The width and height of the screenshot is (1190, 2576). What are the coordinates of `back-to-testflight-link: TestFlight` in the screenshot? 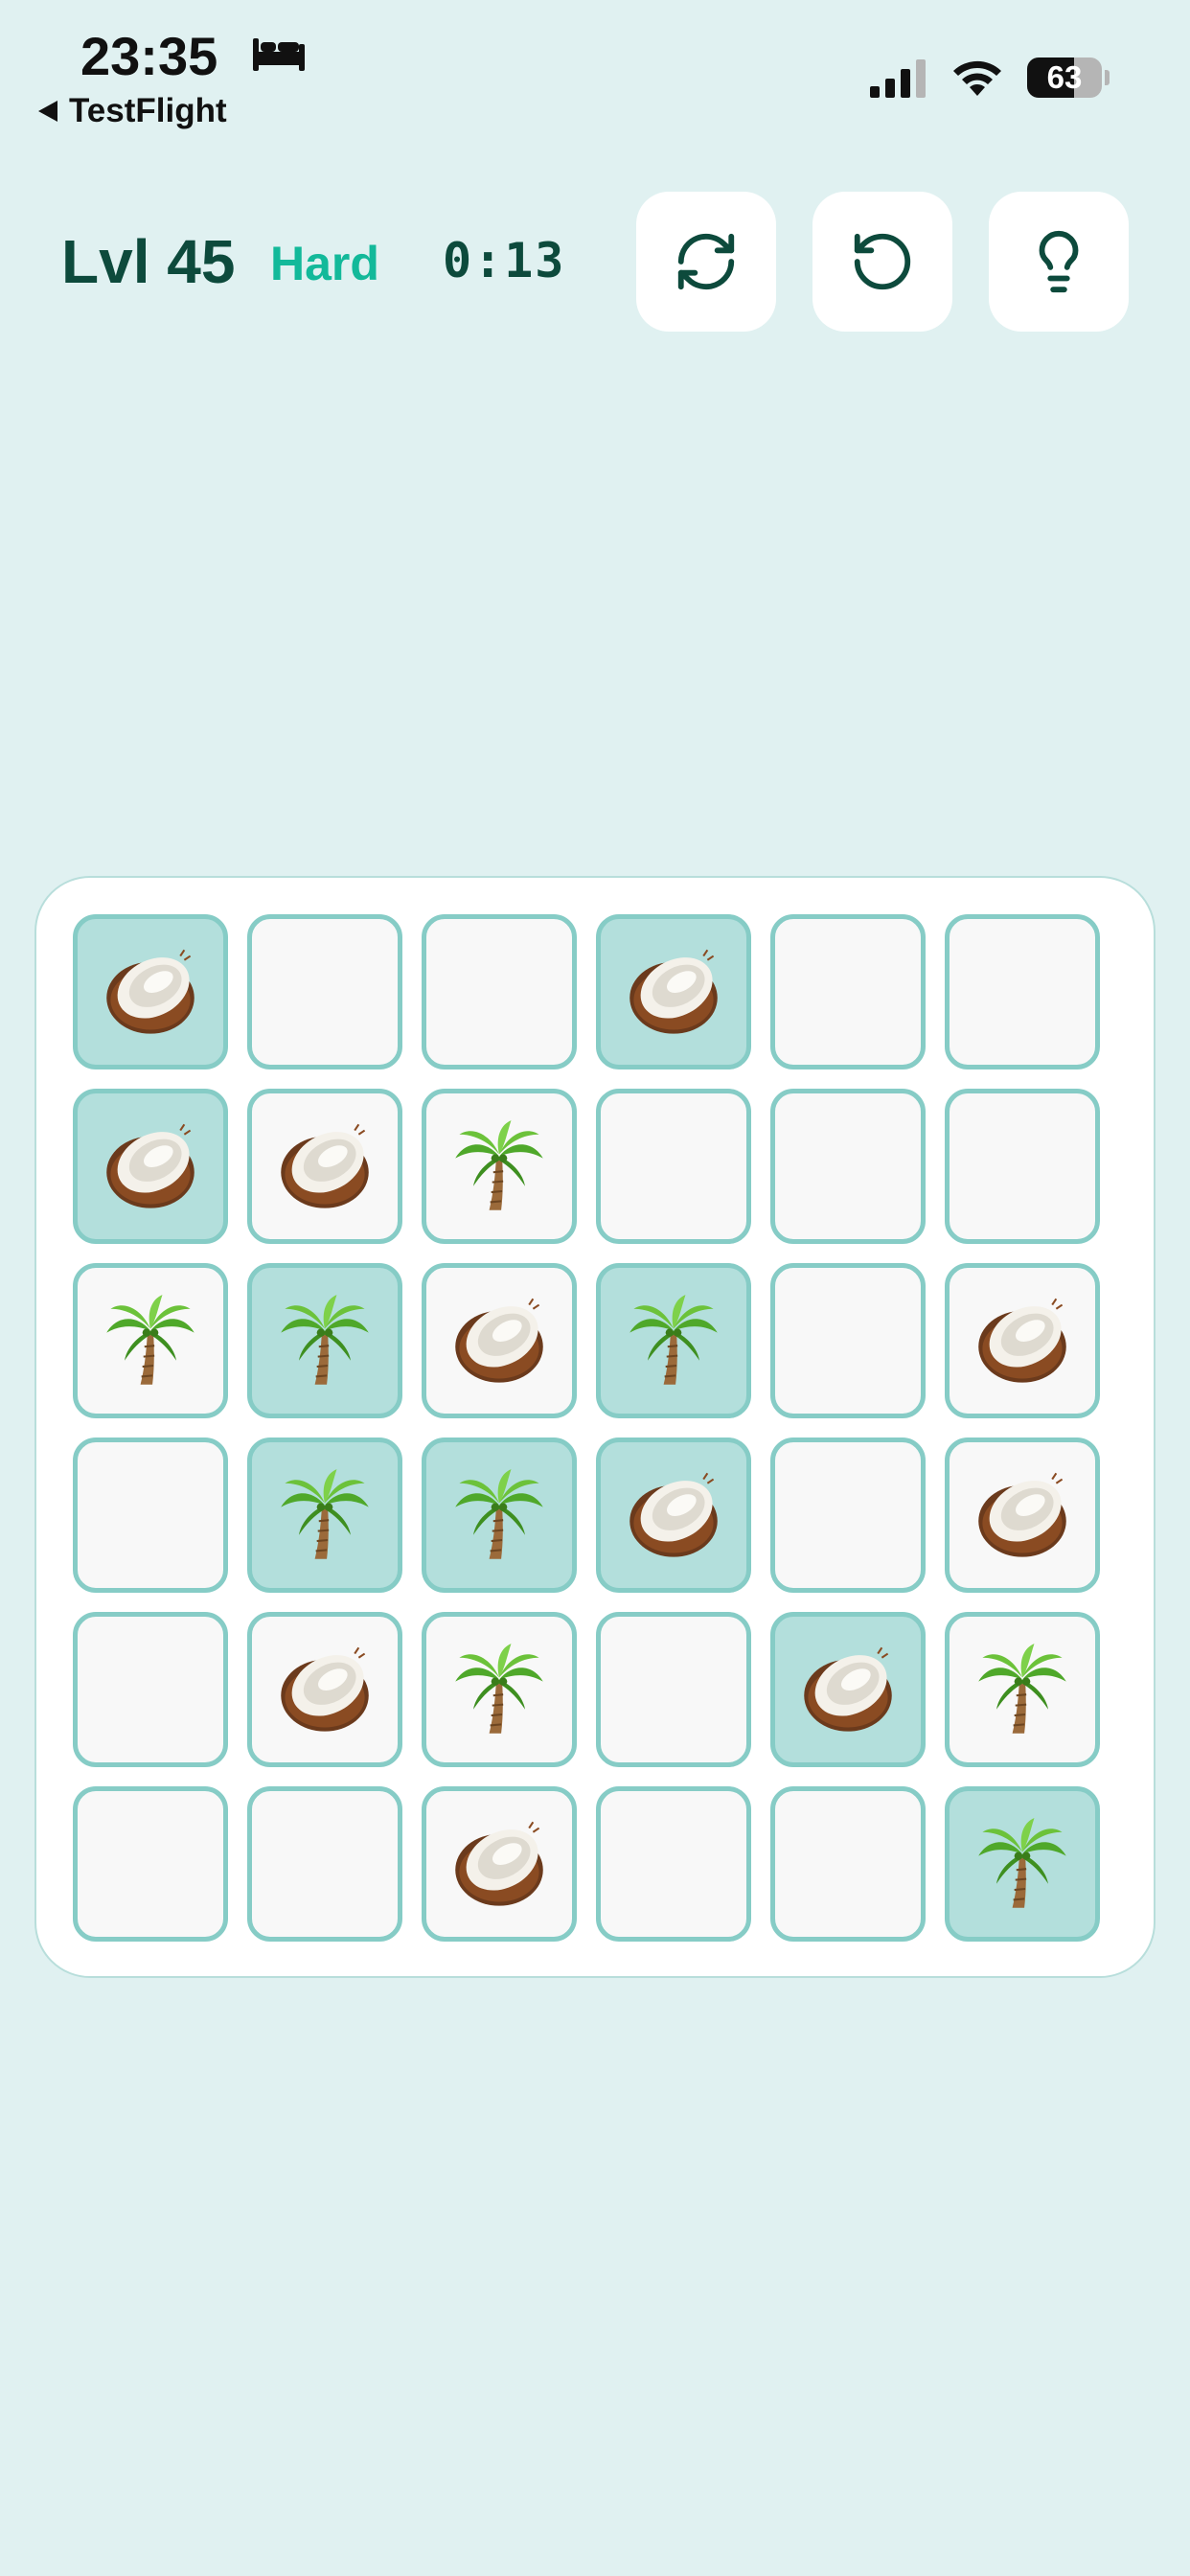 It's located at (132, 111).